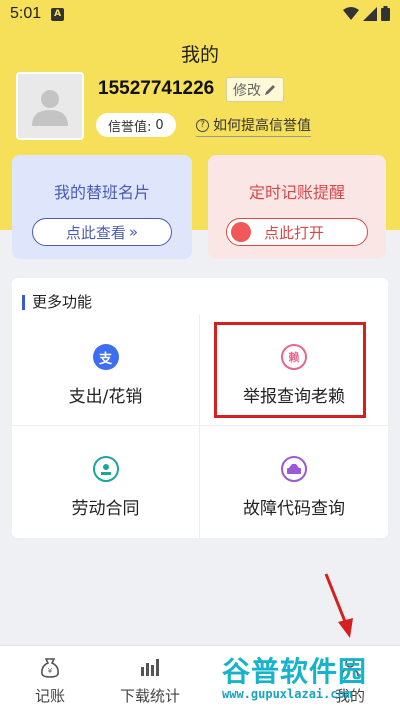  What do you see at coordinates (351, 13) in the screenshot?
I see `wifi-icon` at bounding box center [351, 13].